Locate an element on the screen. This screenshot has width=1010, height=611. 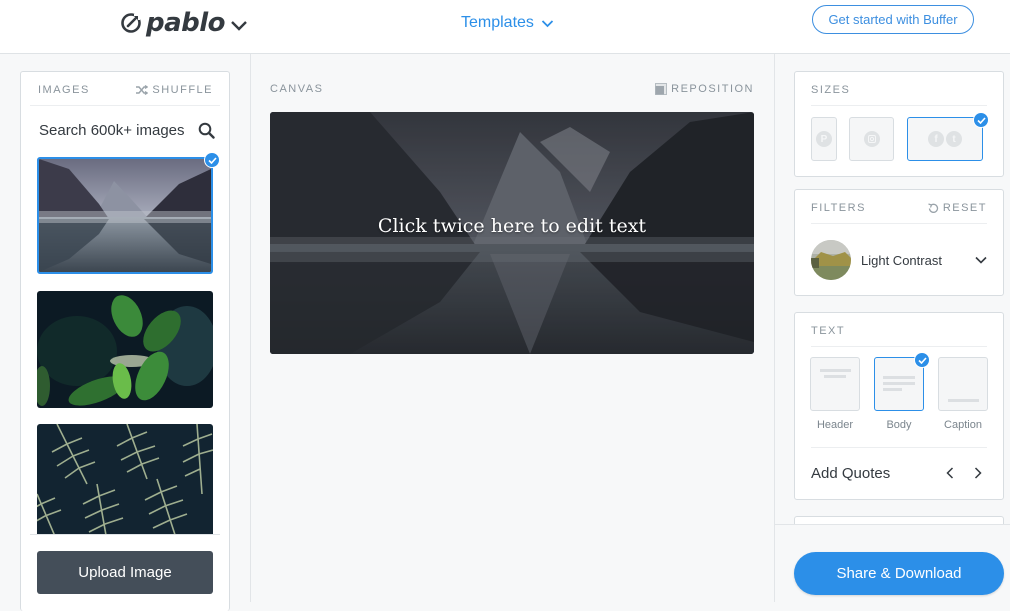
shuffle-button: SHUFFLE is located at coordinates (174, 90).